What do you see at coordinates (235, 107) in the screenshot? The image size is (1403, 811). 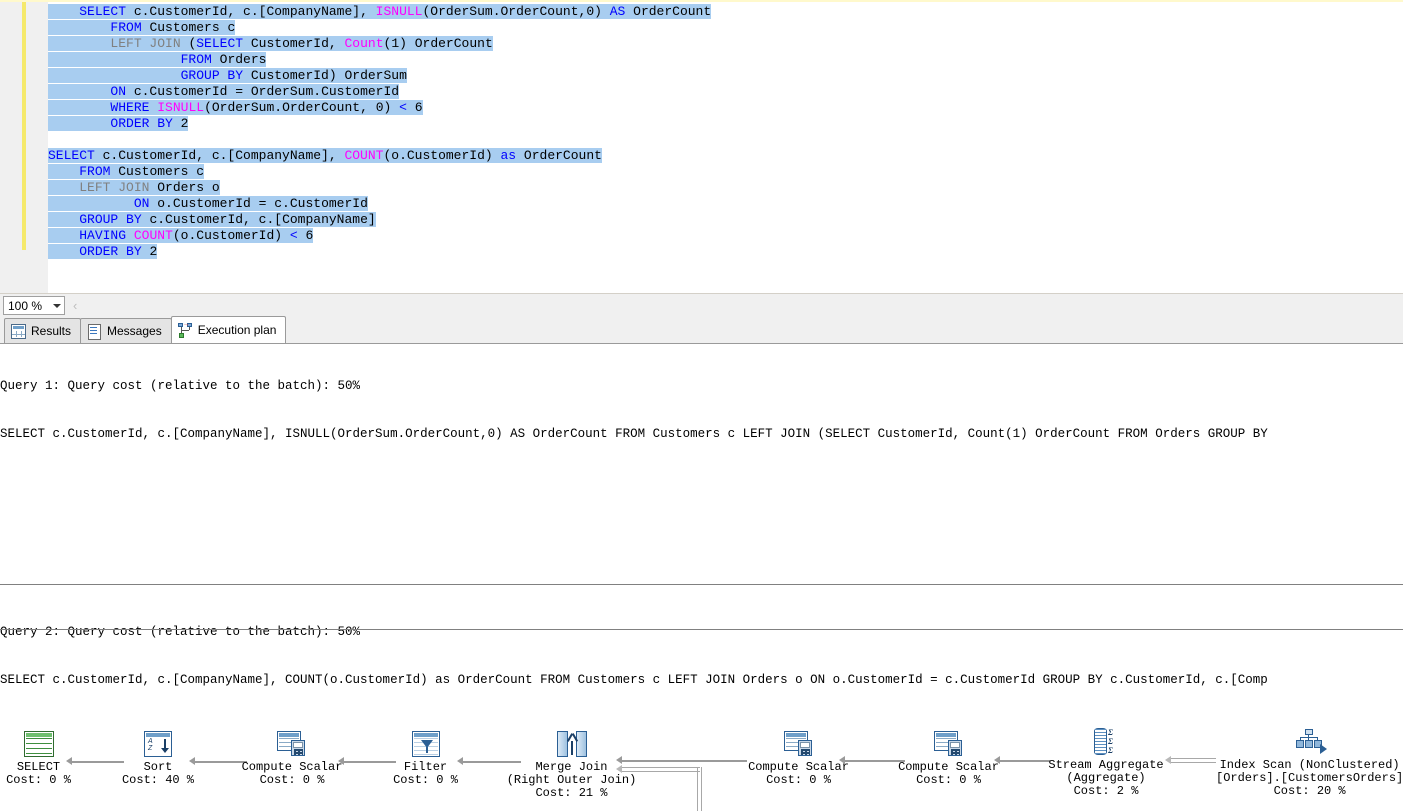 I see `editor-line-selection: WHERE ISNULL(OrderSum.OrderCount, 0) < 6` at bounding box center [235, 107].